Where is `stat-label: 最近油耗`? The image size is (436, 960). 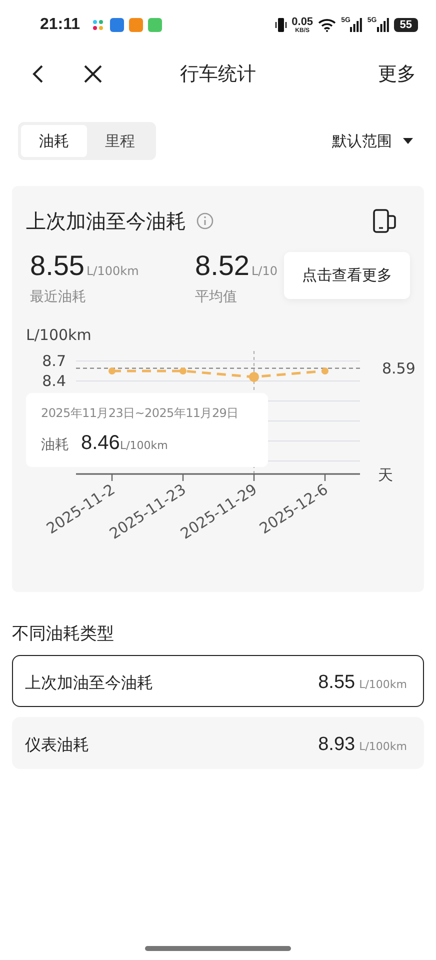
stat-label: 最近油耗 is located at coordinates (58, 297).